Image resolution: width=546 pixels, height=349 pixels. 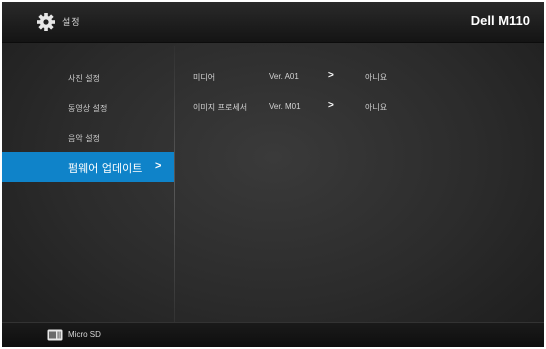 What do you see at coordinates (84, 334) in the screenshot?
I see `storage-label: Micro SD` at bounding box center [84, 334].